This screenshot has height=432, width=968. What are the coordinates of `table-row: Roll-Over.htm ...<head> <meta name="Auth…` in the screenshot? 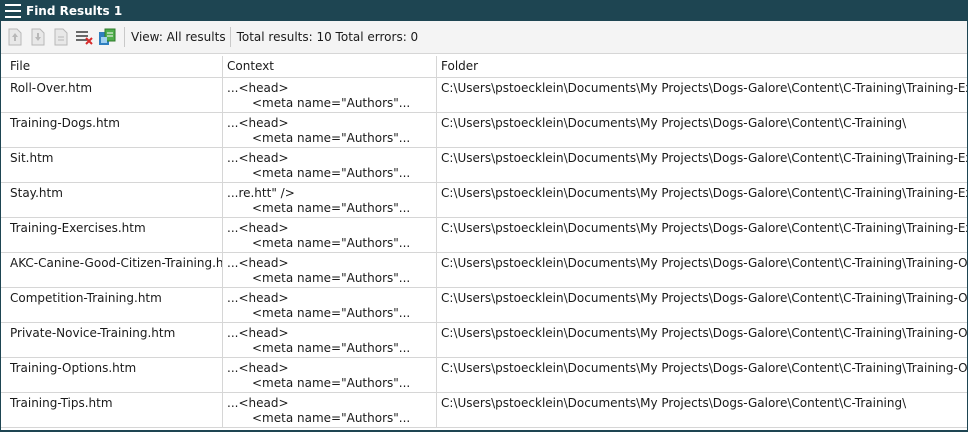 It's located at (484, 95).